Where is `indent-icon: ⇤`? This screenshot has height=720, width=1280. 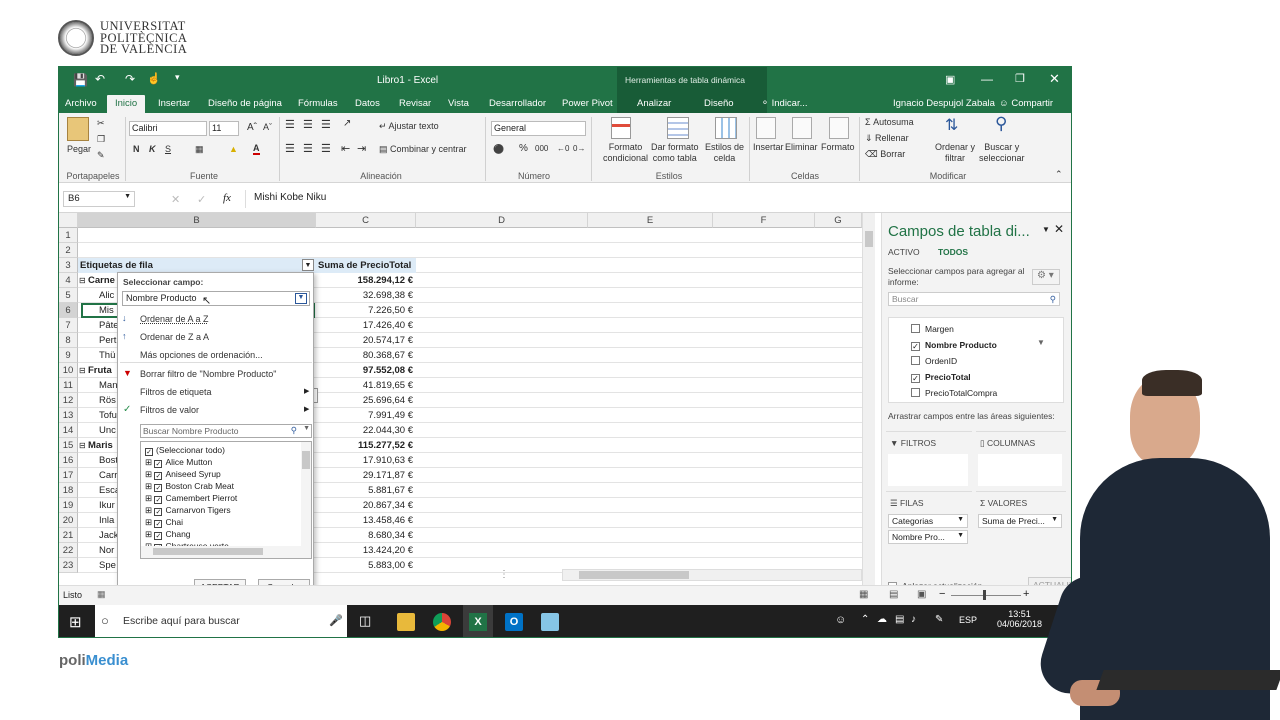
indent-icon: ⇤ is located at coordinates (345, 148).